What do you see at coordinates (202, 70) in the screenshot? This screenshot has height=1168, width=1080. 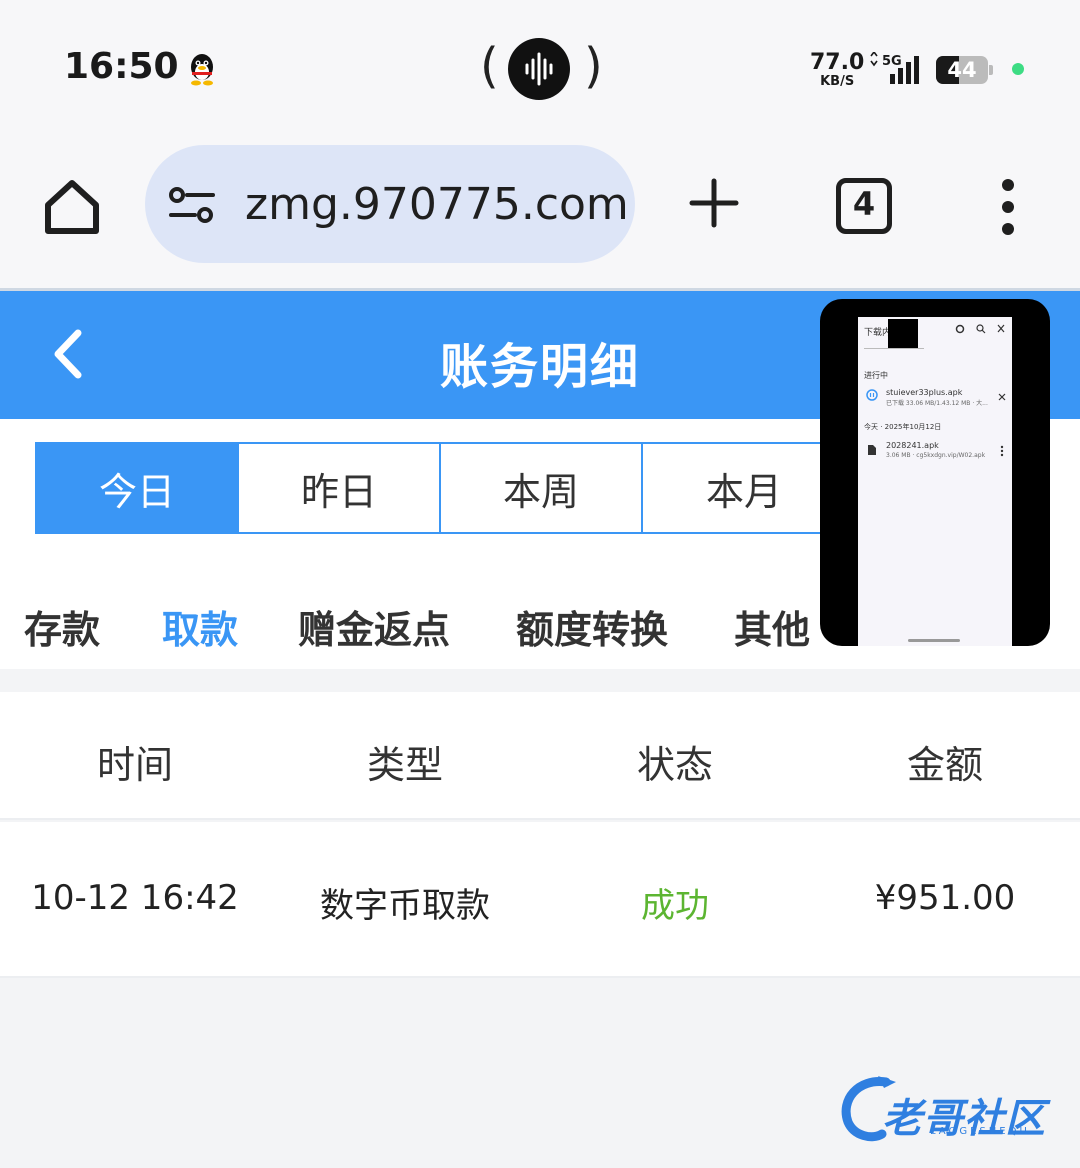 I see `qq-notification-icon` at bounding box center [202, 70].